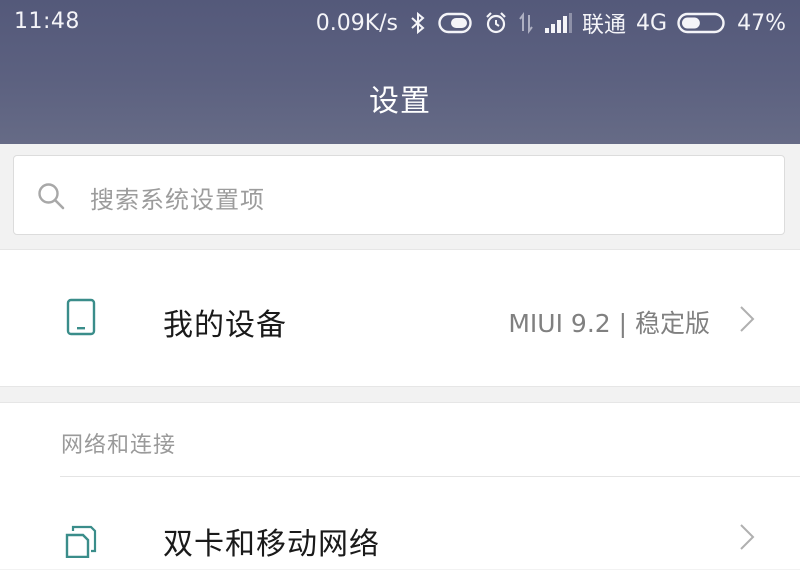 This screenshot has width=800, height=570. Describe the element at coordinates (271, 544) in the screenshot. I see `dual-sim-title: 双卡和移动网络` at that location.